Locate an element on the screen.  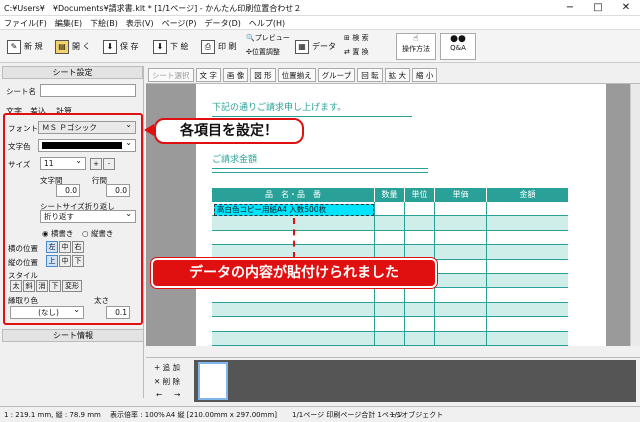
zoom-out-button: 縮 小 is located at coordinates (425, 74).